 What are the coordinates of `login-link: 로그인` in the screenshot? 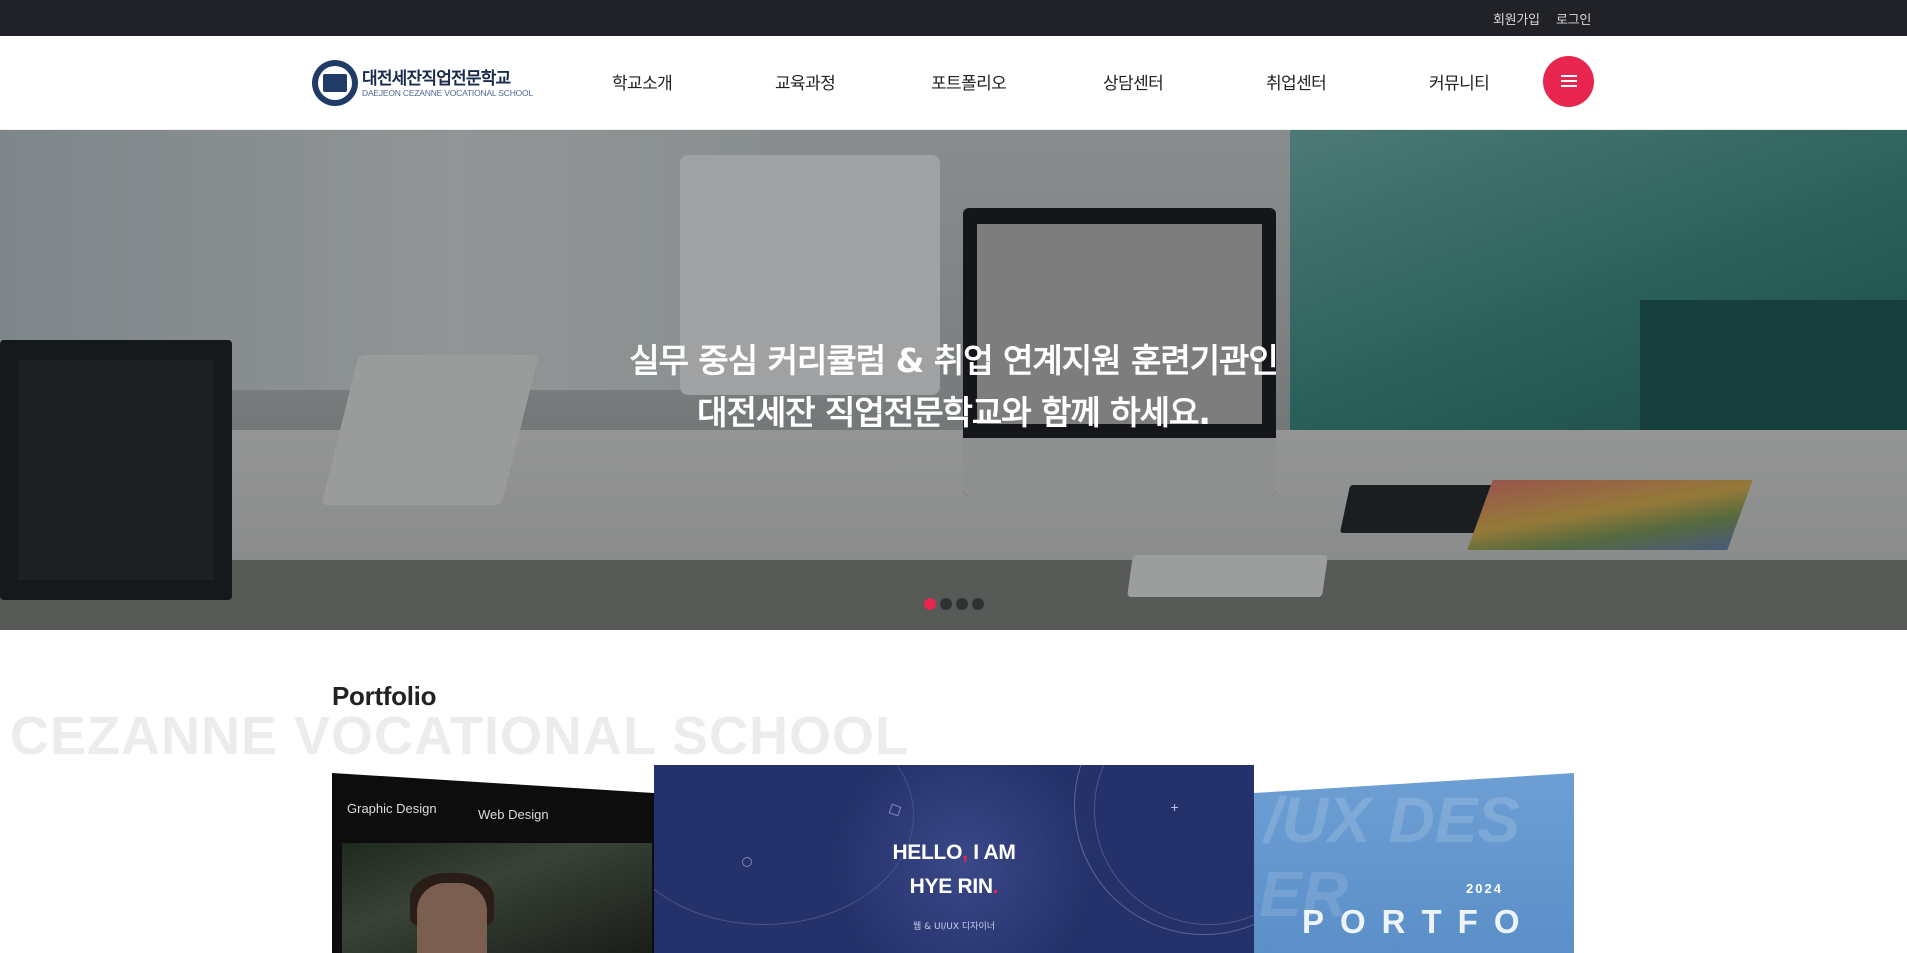 It's located at (1573, 18).